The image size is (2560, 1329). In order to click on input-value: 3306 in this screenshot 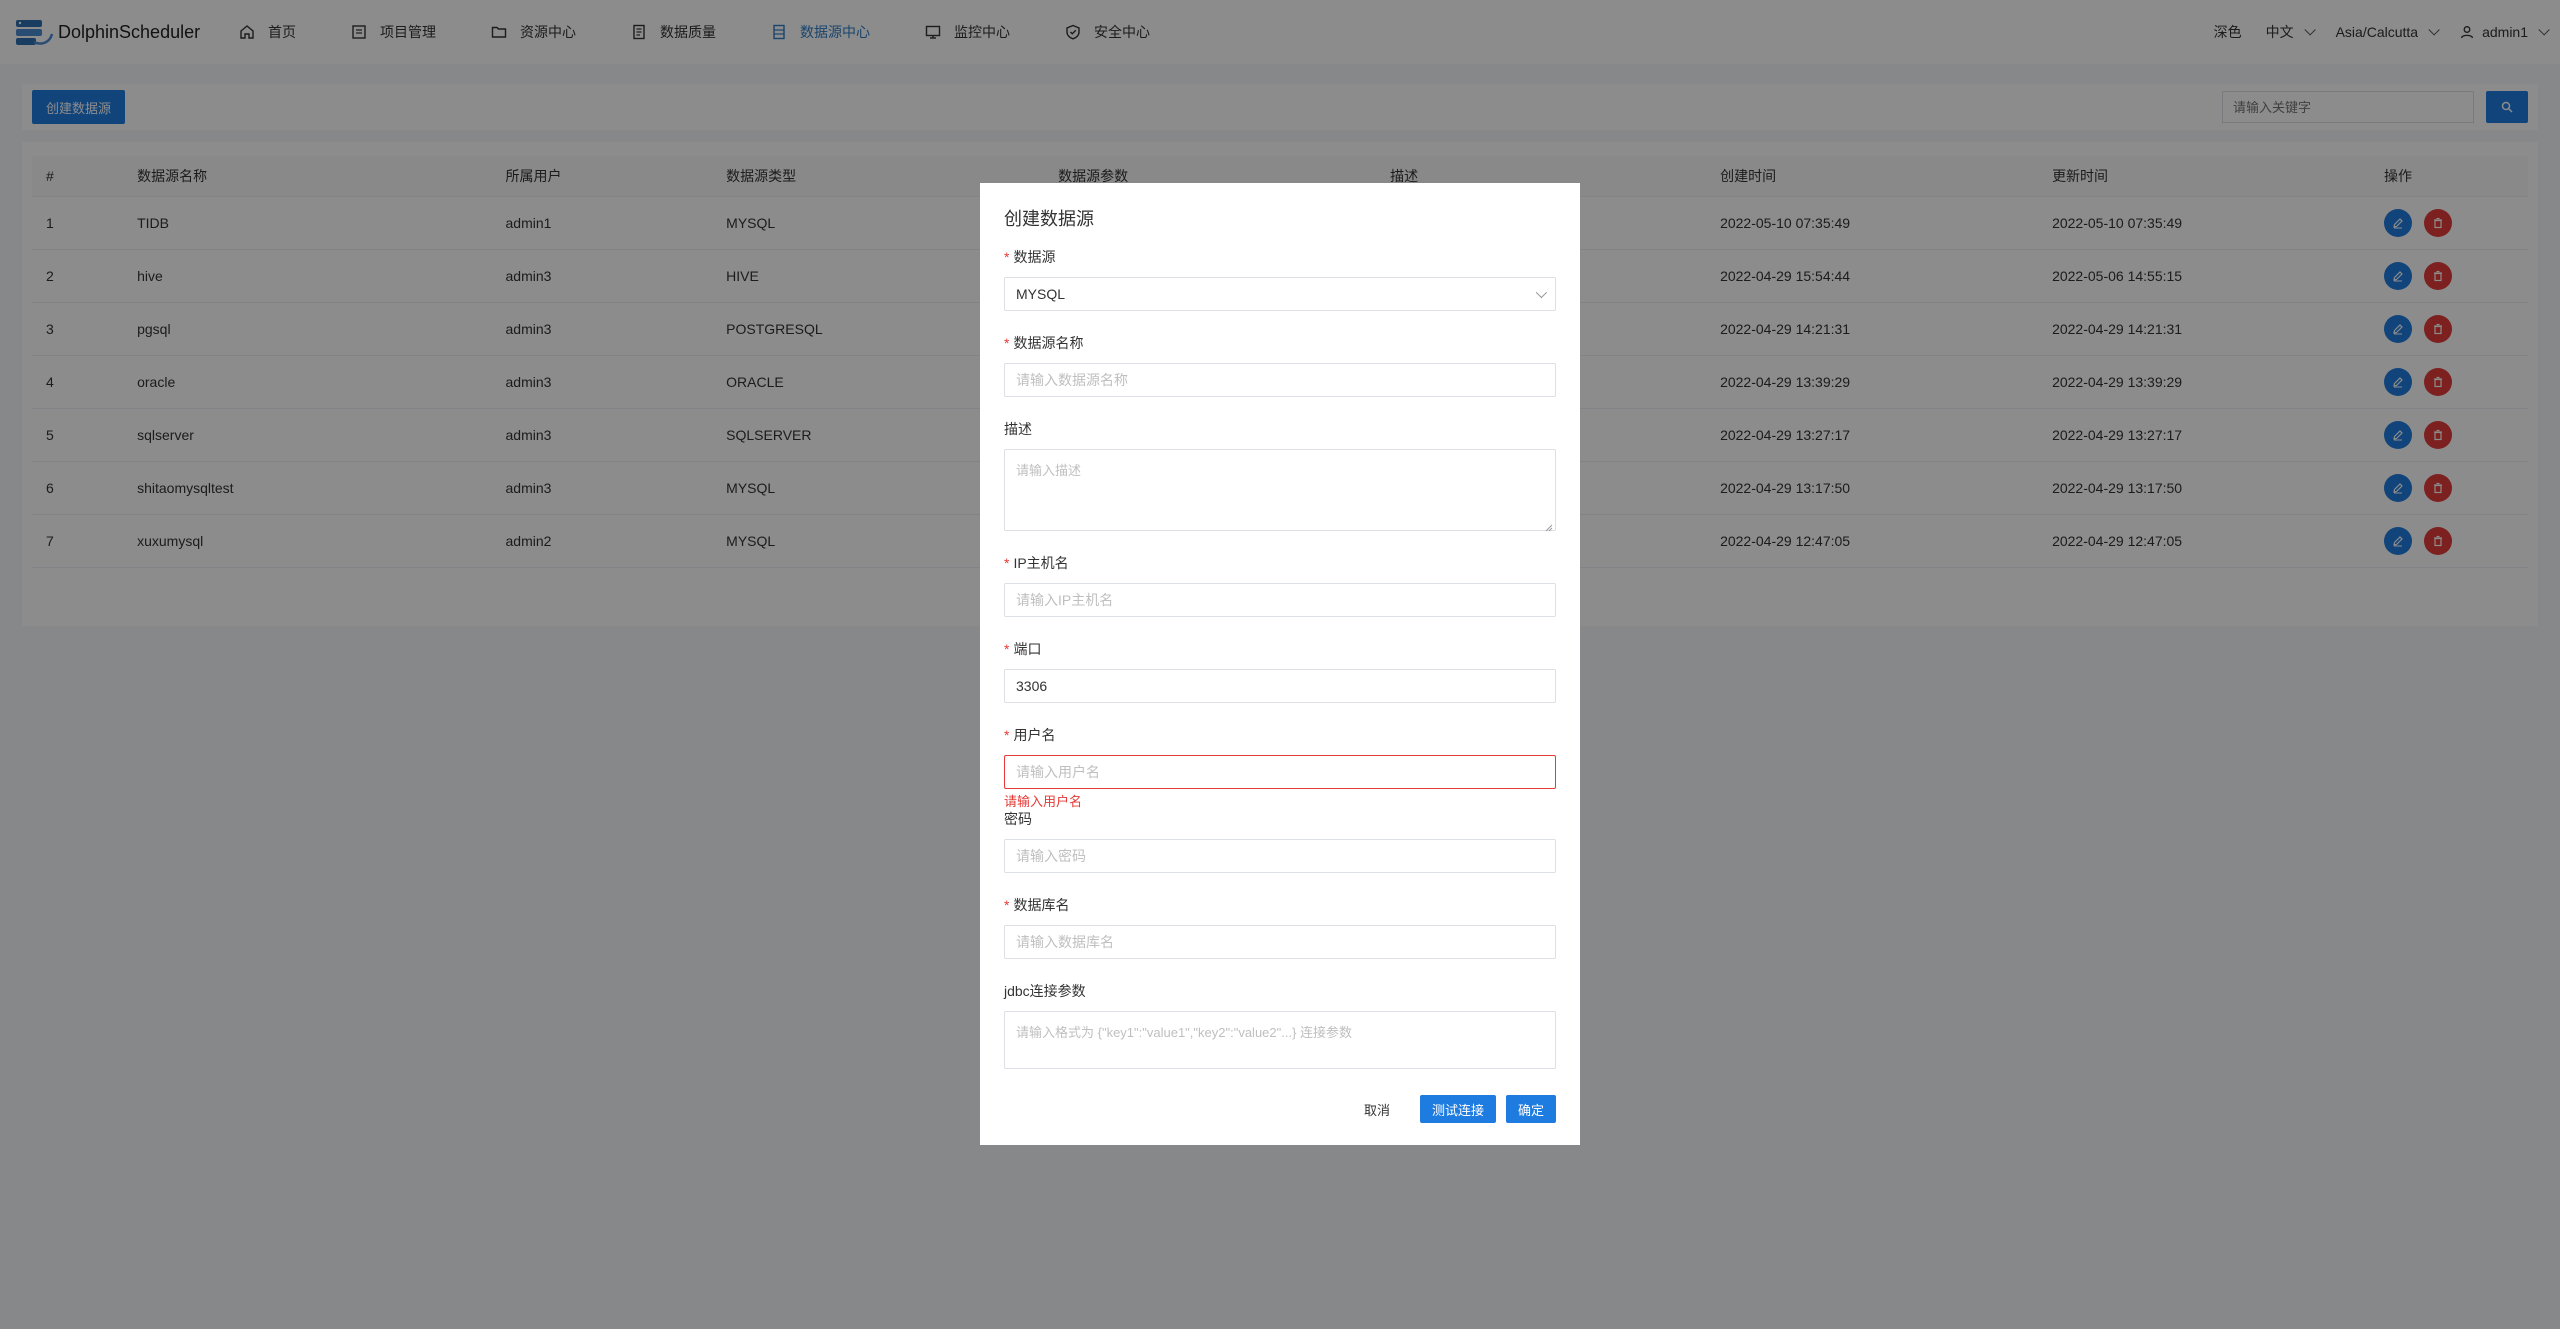, I will do `click(1032, 686)`.